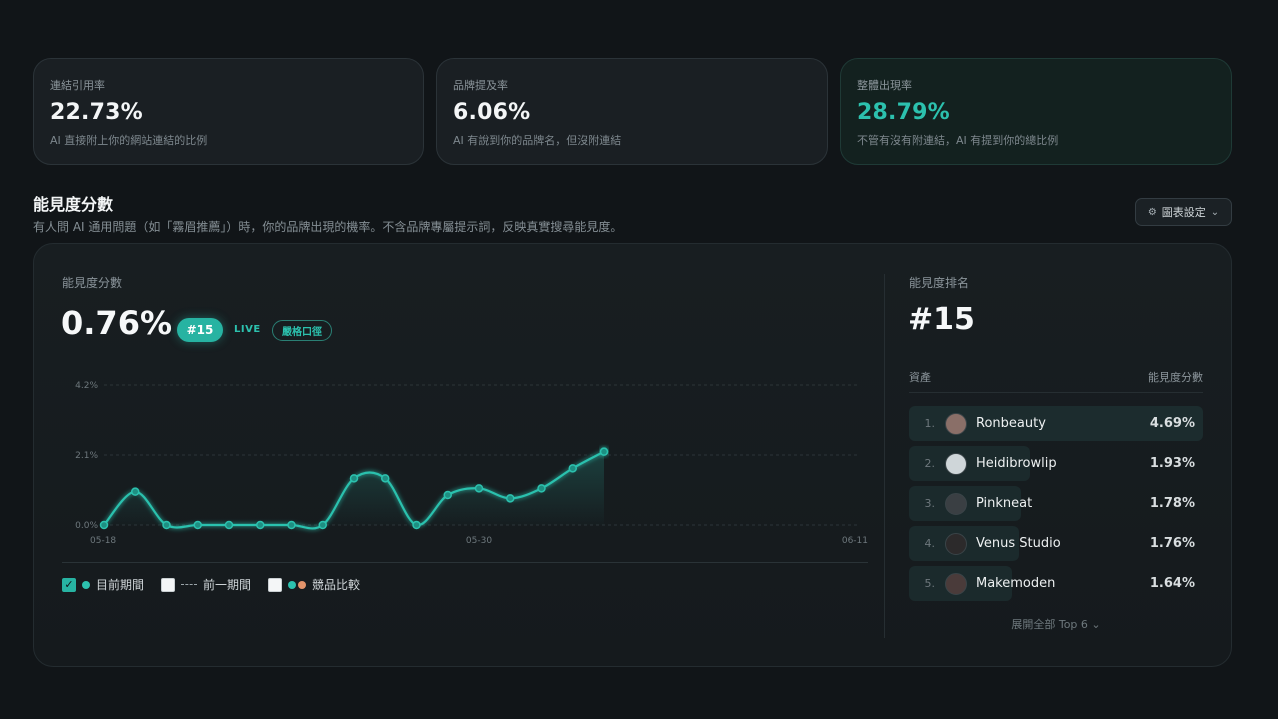 The image size is (1278, 719). Describe the element at coordinates (189, 584) in the screenshot. I see `dashed-line-icon` at that location.